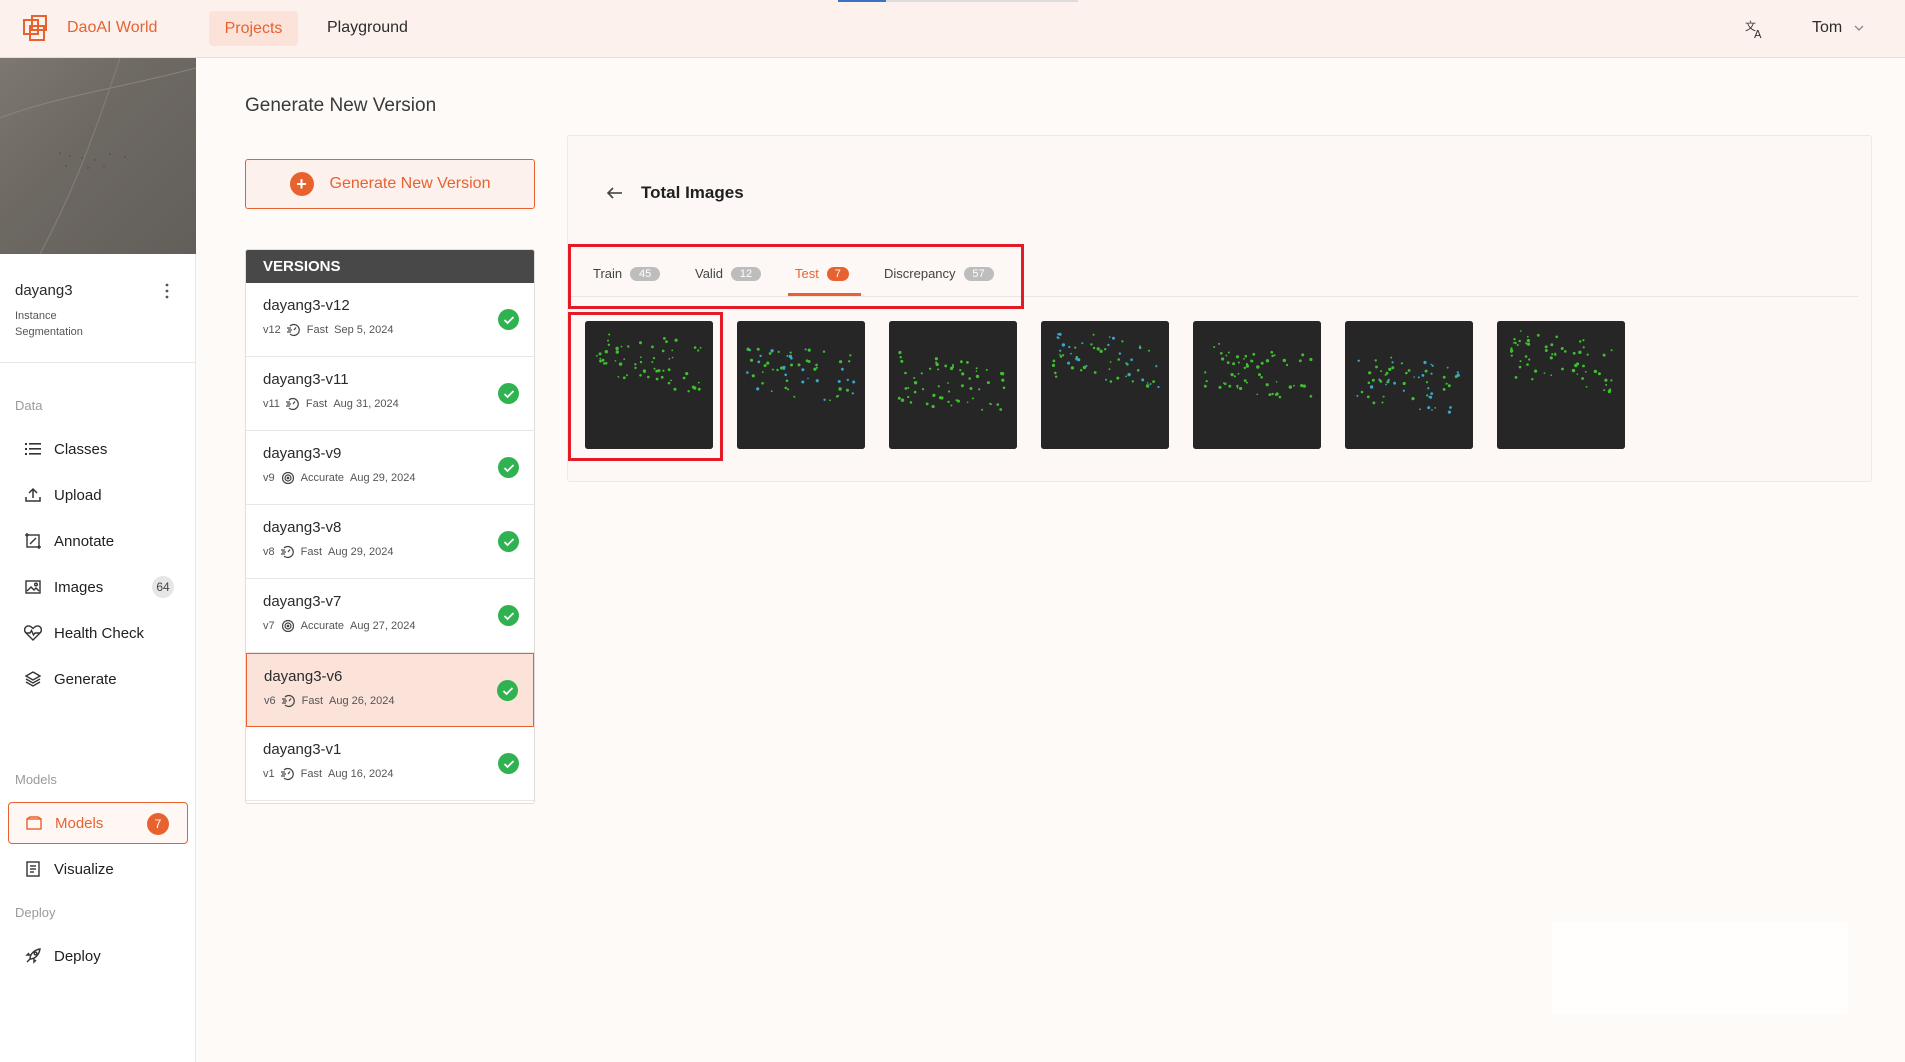 The height and width of the screenshot is (1062, 1905). Describe the element at coordinates (287, 478) in the screenshot. I see `target-icon` at that location.